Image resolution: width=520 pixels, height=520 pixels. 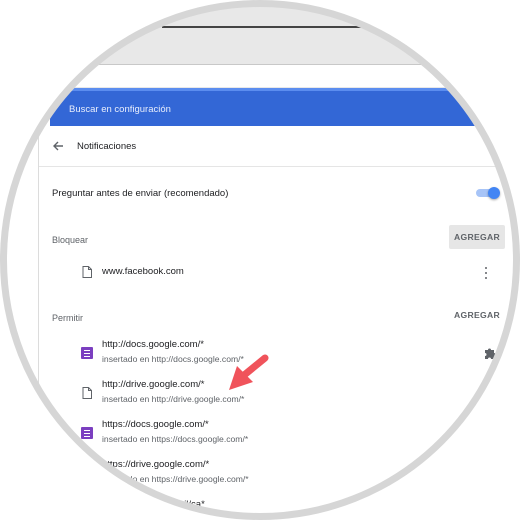 I want to click on blocked-site-url: www.facebook.com, so click(x=143, y=271).